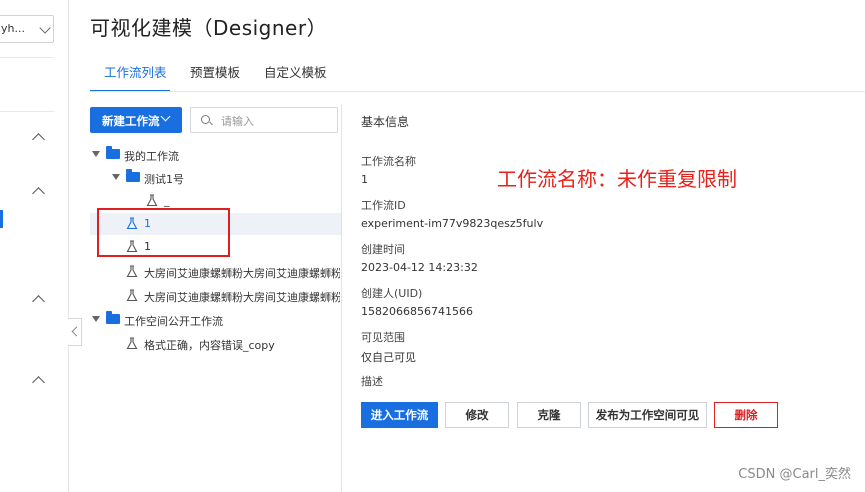  Describe the element at coordinates (372, 381) in the screenshot. I see `field-label-description: 描述` at that location.